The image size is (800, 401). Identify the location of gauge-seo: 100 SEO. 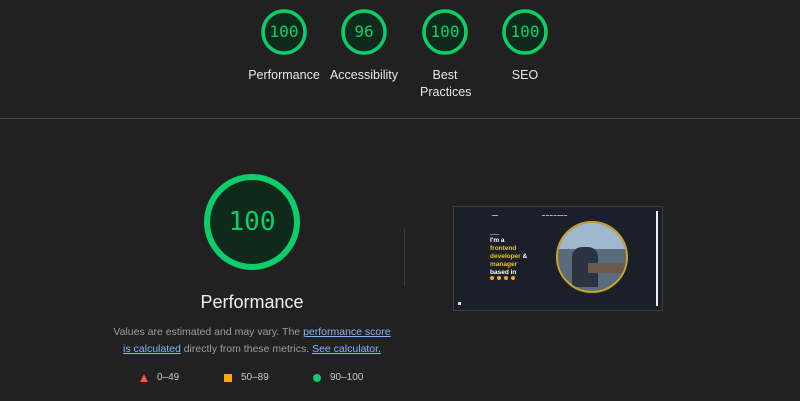
(525, 46).